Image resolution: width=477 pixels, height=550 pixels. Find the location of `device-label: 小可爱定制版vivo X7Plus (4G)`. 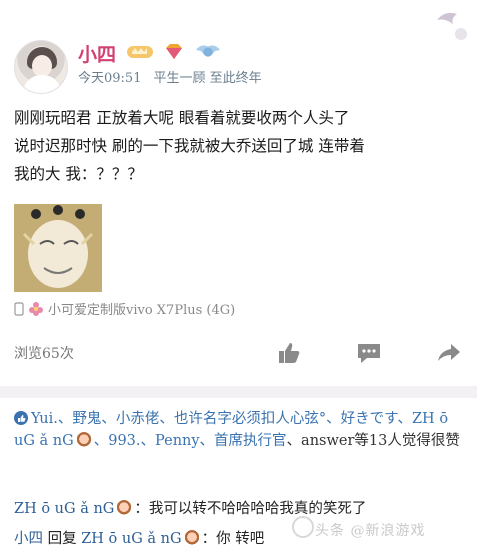

device-label: 小可爱定制版vivo X7Plus (4G) is located at coordinates (142, 310).